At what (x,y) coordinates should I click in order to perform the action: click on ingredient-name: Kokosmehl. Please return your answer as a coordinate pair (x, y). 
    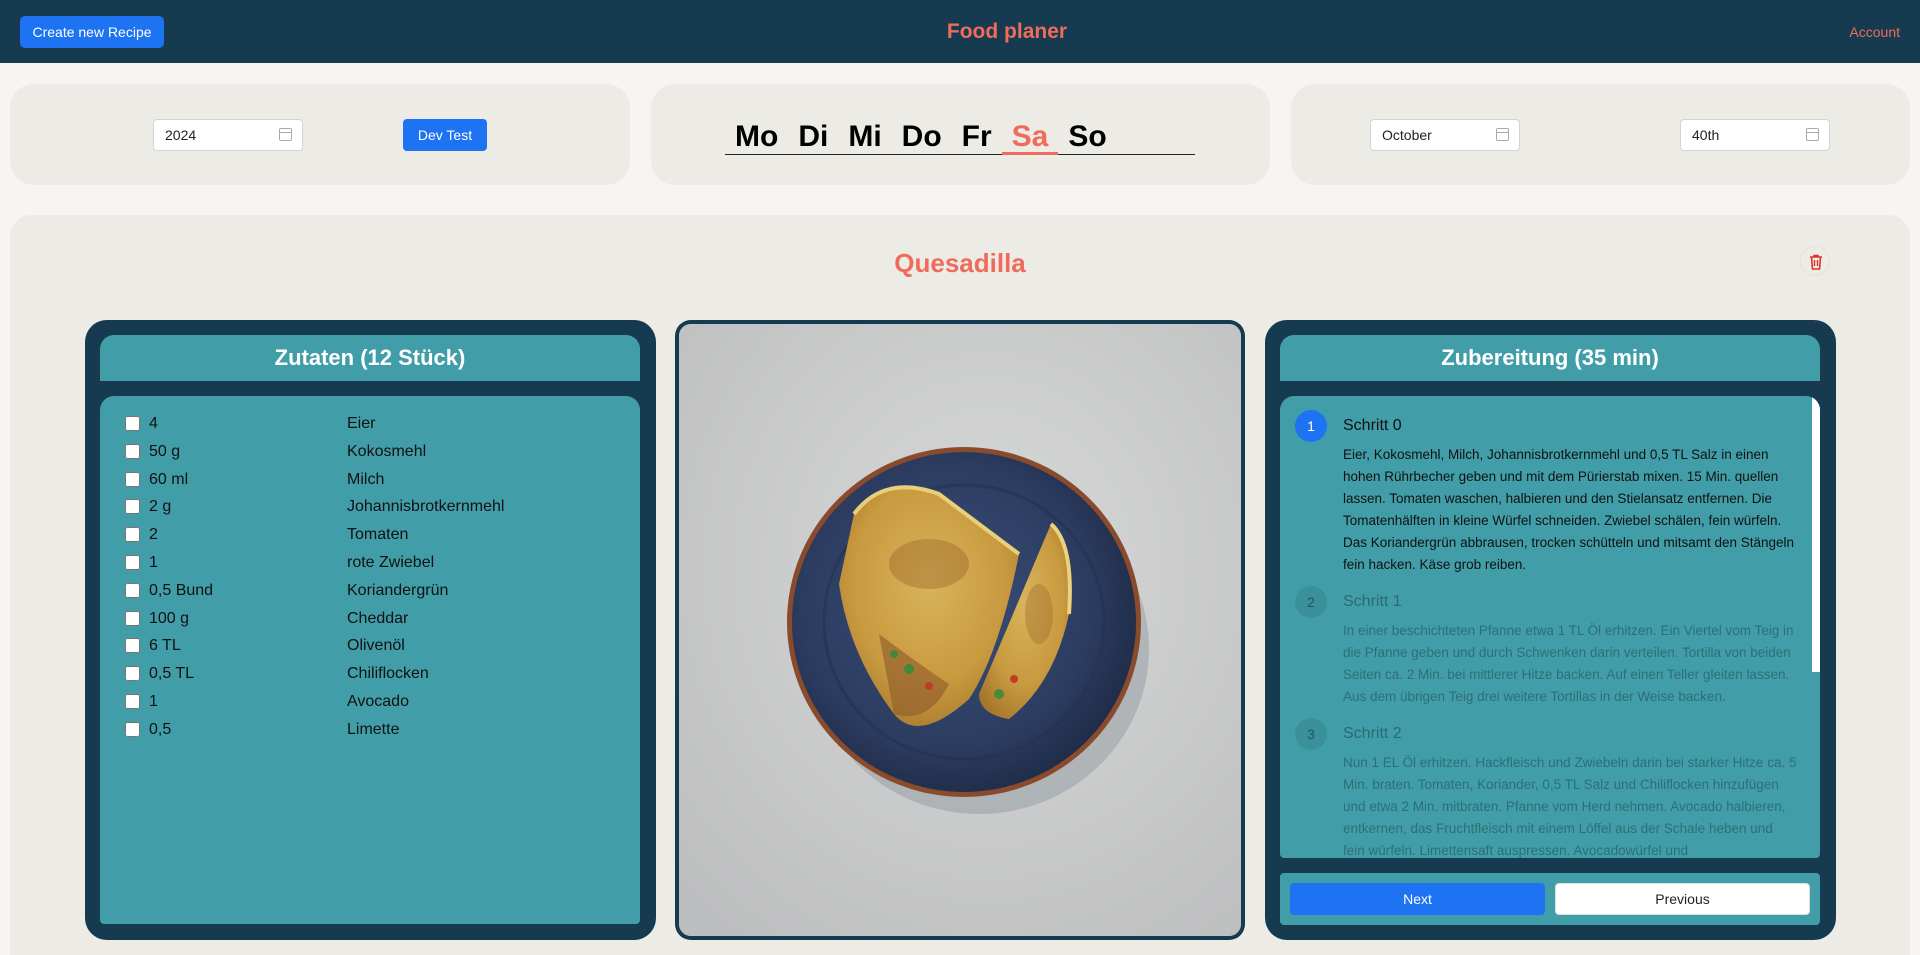
    Looking at the image, I should click on (387, 451).